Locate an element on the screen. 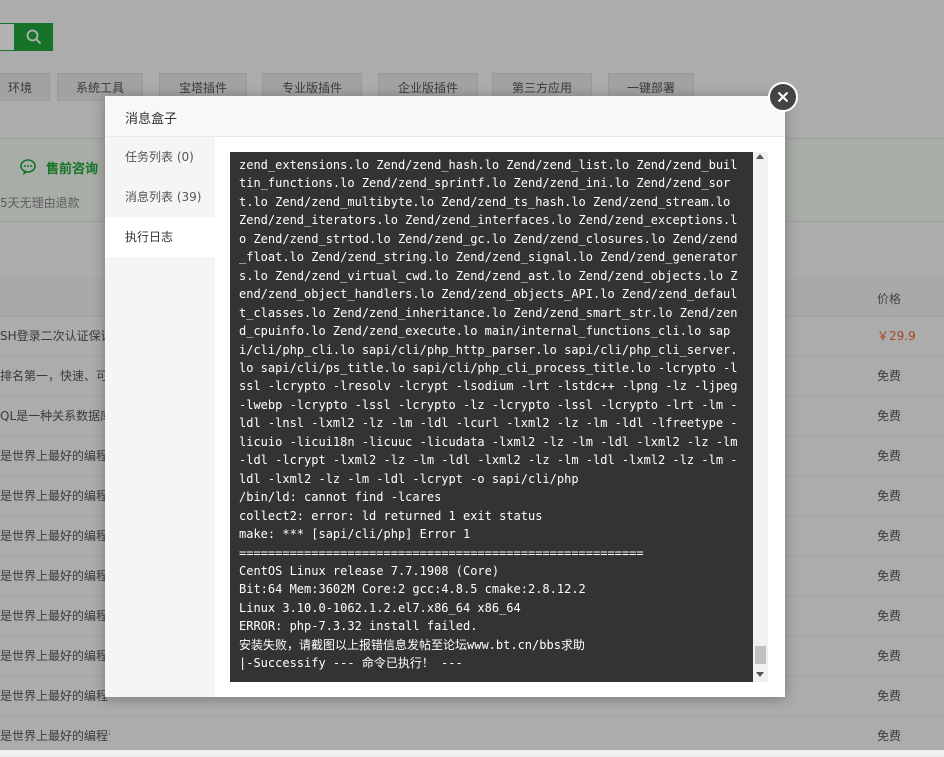 This screenshot has width=944, height=757. close-dialog-button is located at coordinates (783, 97).